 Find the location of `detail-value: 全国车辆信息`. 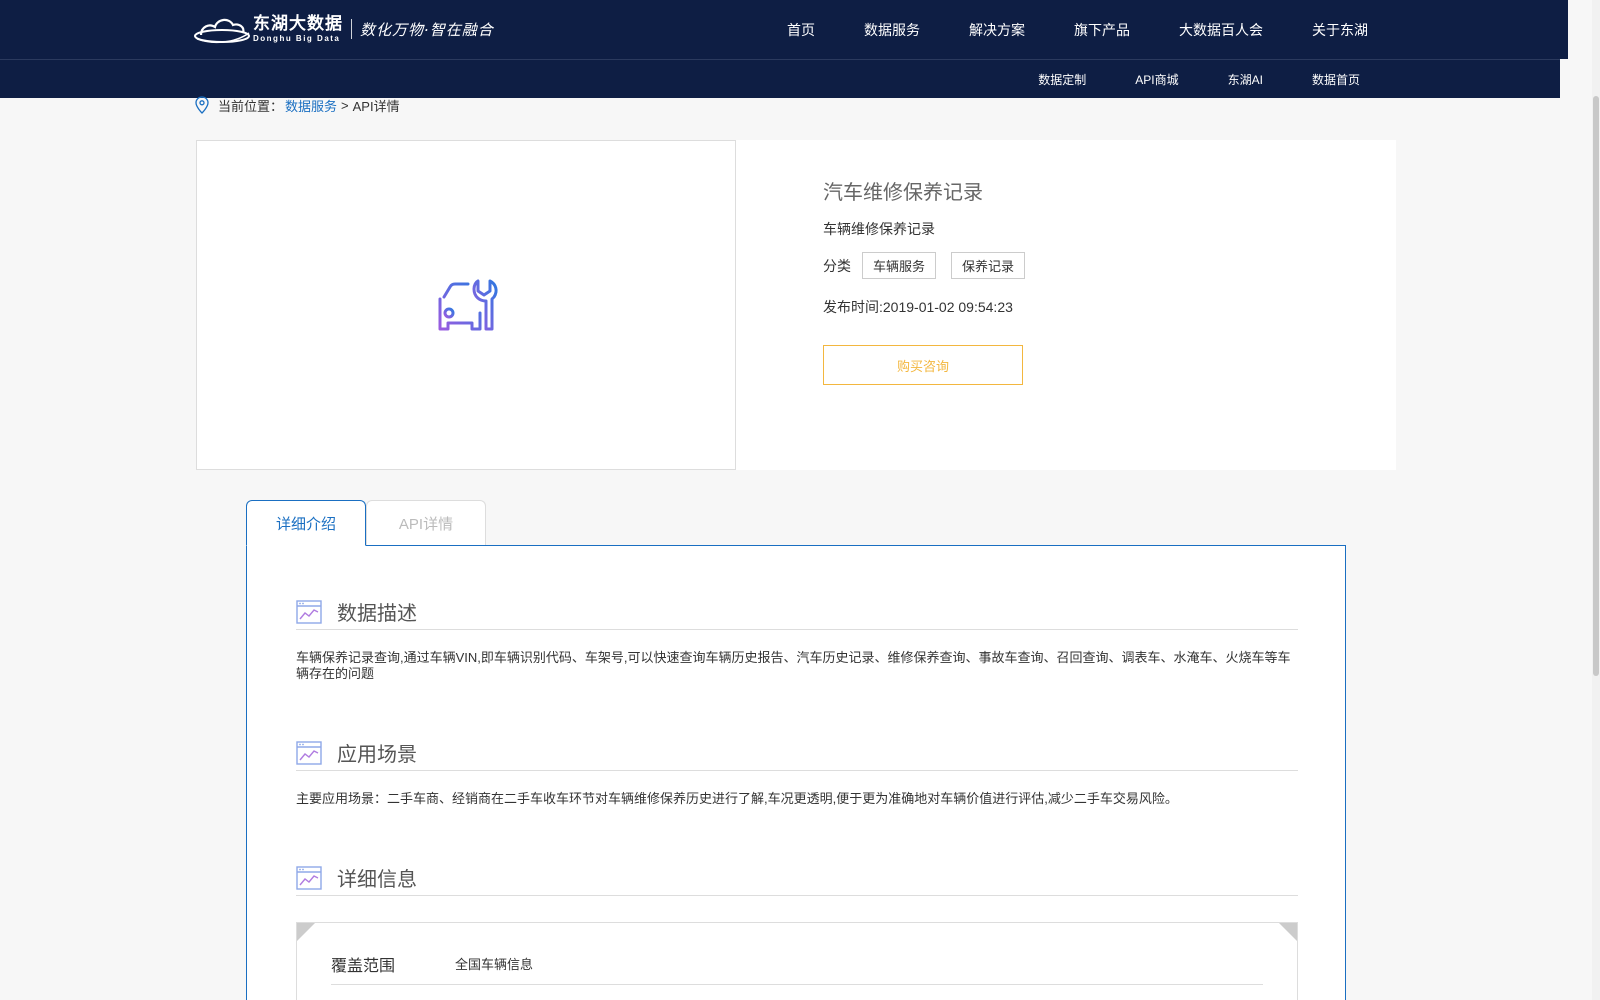

detail-value: 全国车辆信息 is located at coordinates (494, 964).